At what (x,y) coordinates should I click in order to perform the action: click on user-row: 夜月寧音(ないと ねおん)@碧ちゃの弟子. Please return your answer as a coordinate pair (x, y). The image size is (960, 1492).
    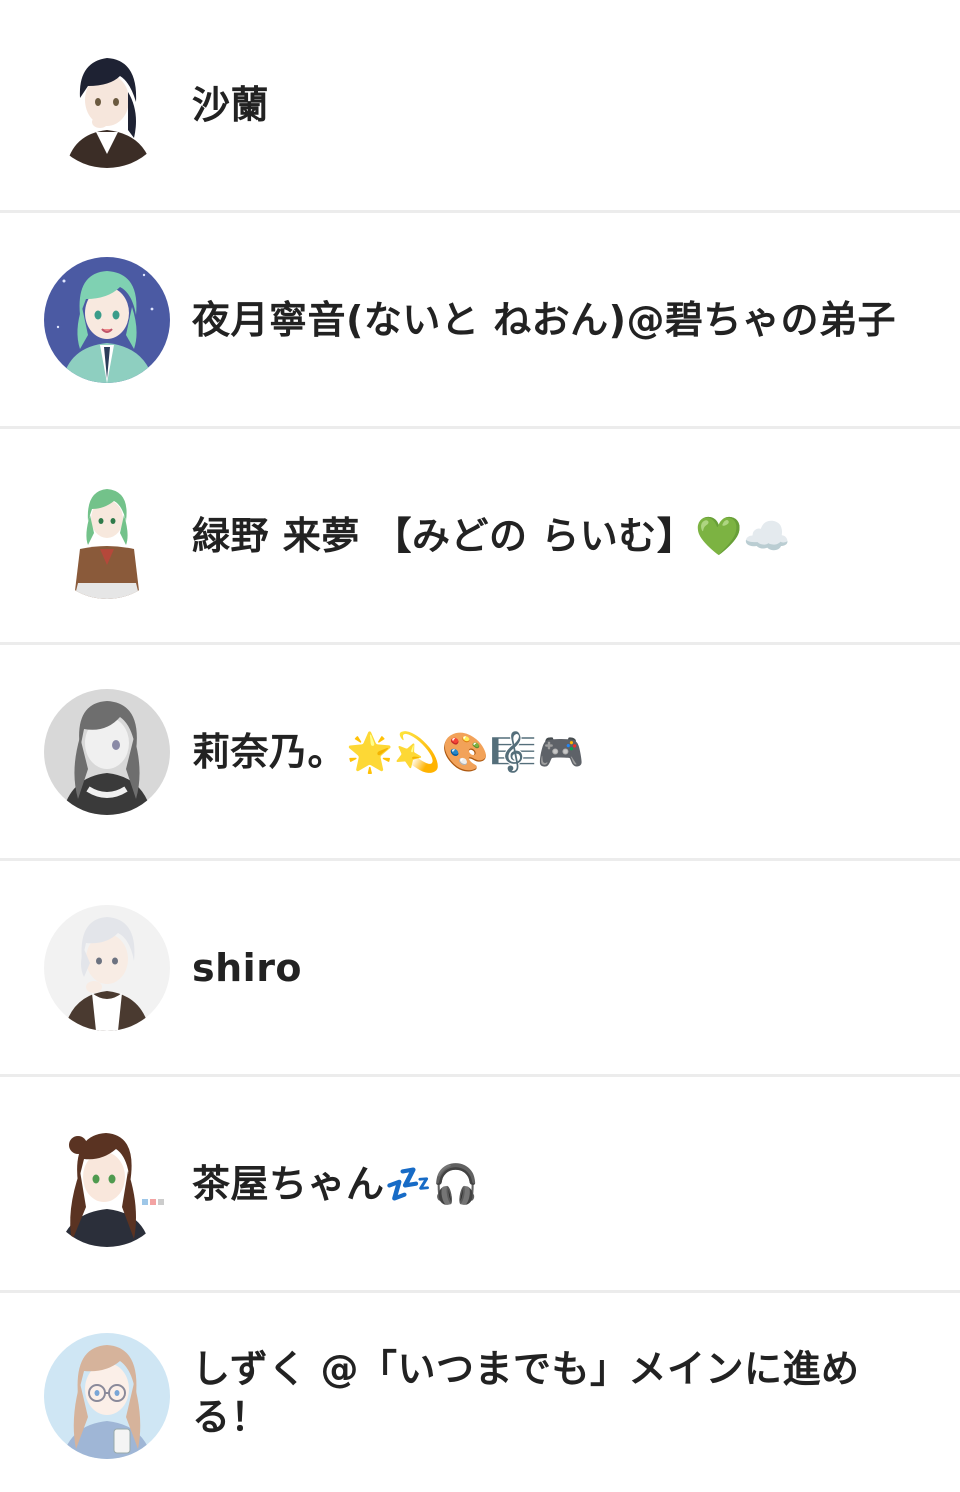
    Looking at the image, I should click on (480, 321).